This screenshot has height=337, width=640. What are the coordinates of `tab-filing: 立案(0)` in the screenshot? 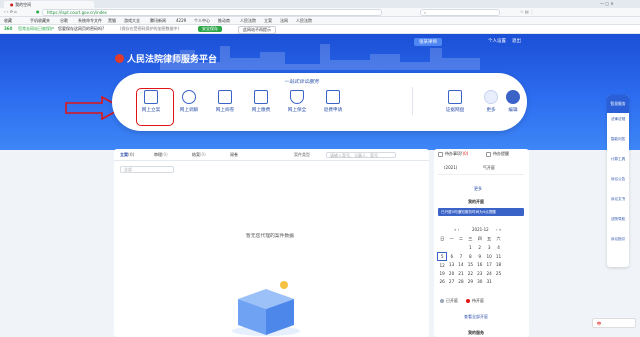 It's located at (127, 155).